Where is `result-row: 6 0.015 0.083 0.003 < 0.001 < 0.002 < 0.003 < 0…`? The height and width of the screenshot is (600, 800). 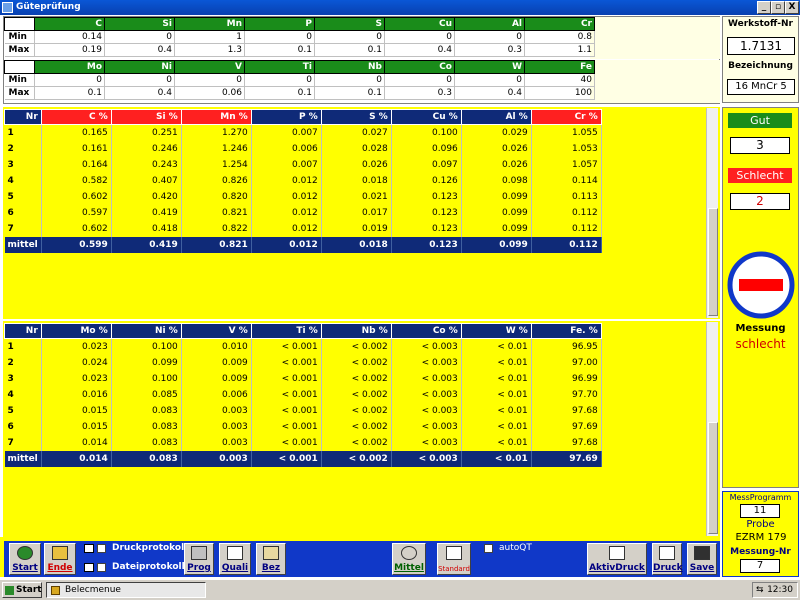 result-row: 6 0.015 0.083 0.003 < 0.001 < 0.002 < 0.003 < 0… is located at coordinates (303, 426).